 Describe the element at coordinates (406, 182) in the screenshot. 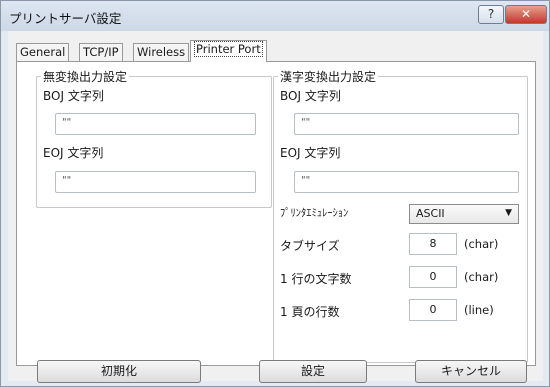

I see `kanji-eoj-input: ""` at that location.